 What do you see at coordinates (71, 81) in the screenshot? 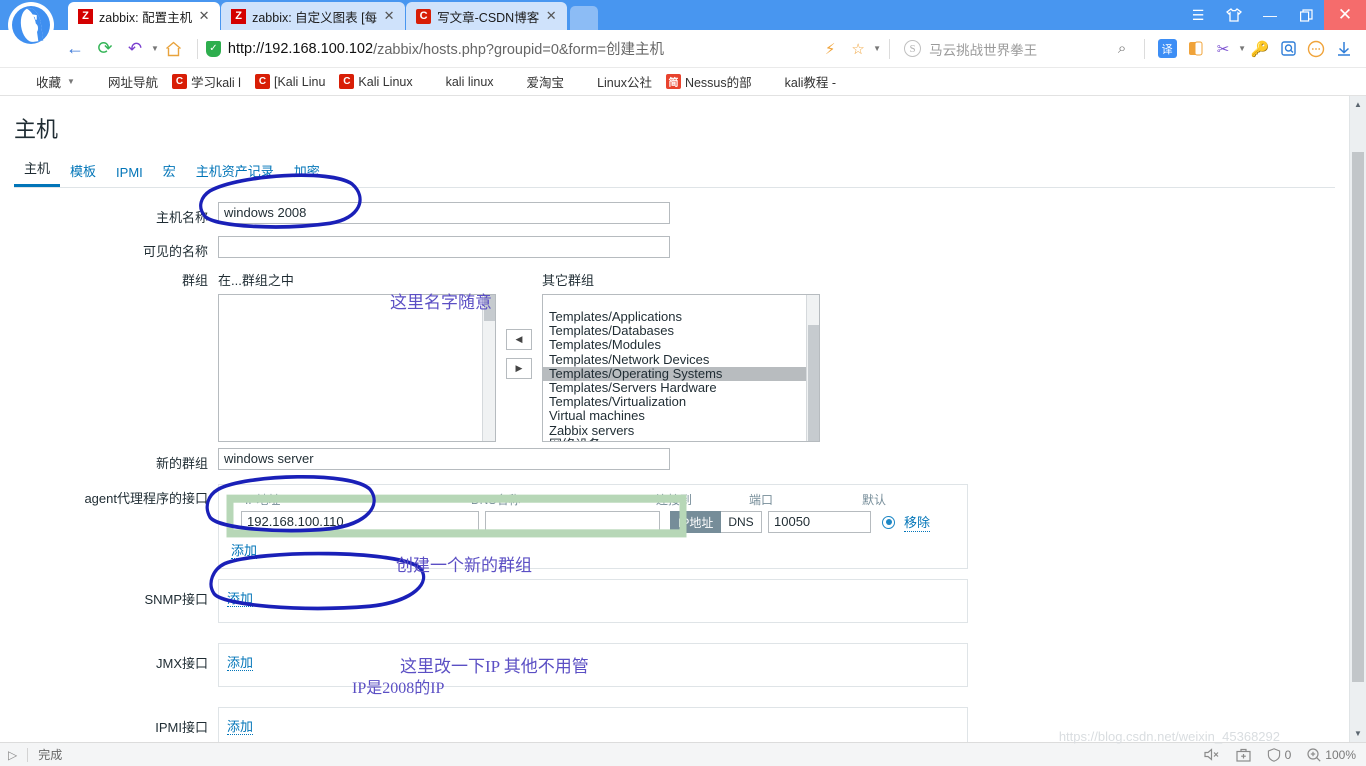
I see `chevron-down-icon: ▼` at bounding box center [71, 81].